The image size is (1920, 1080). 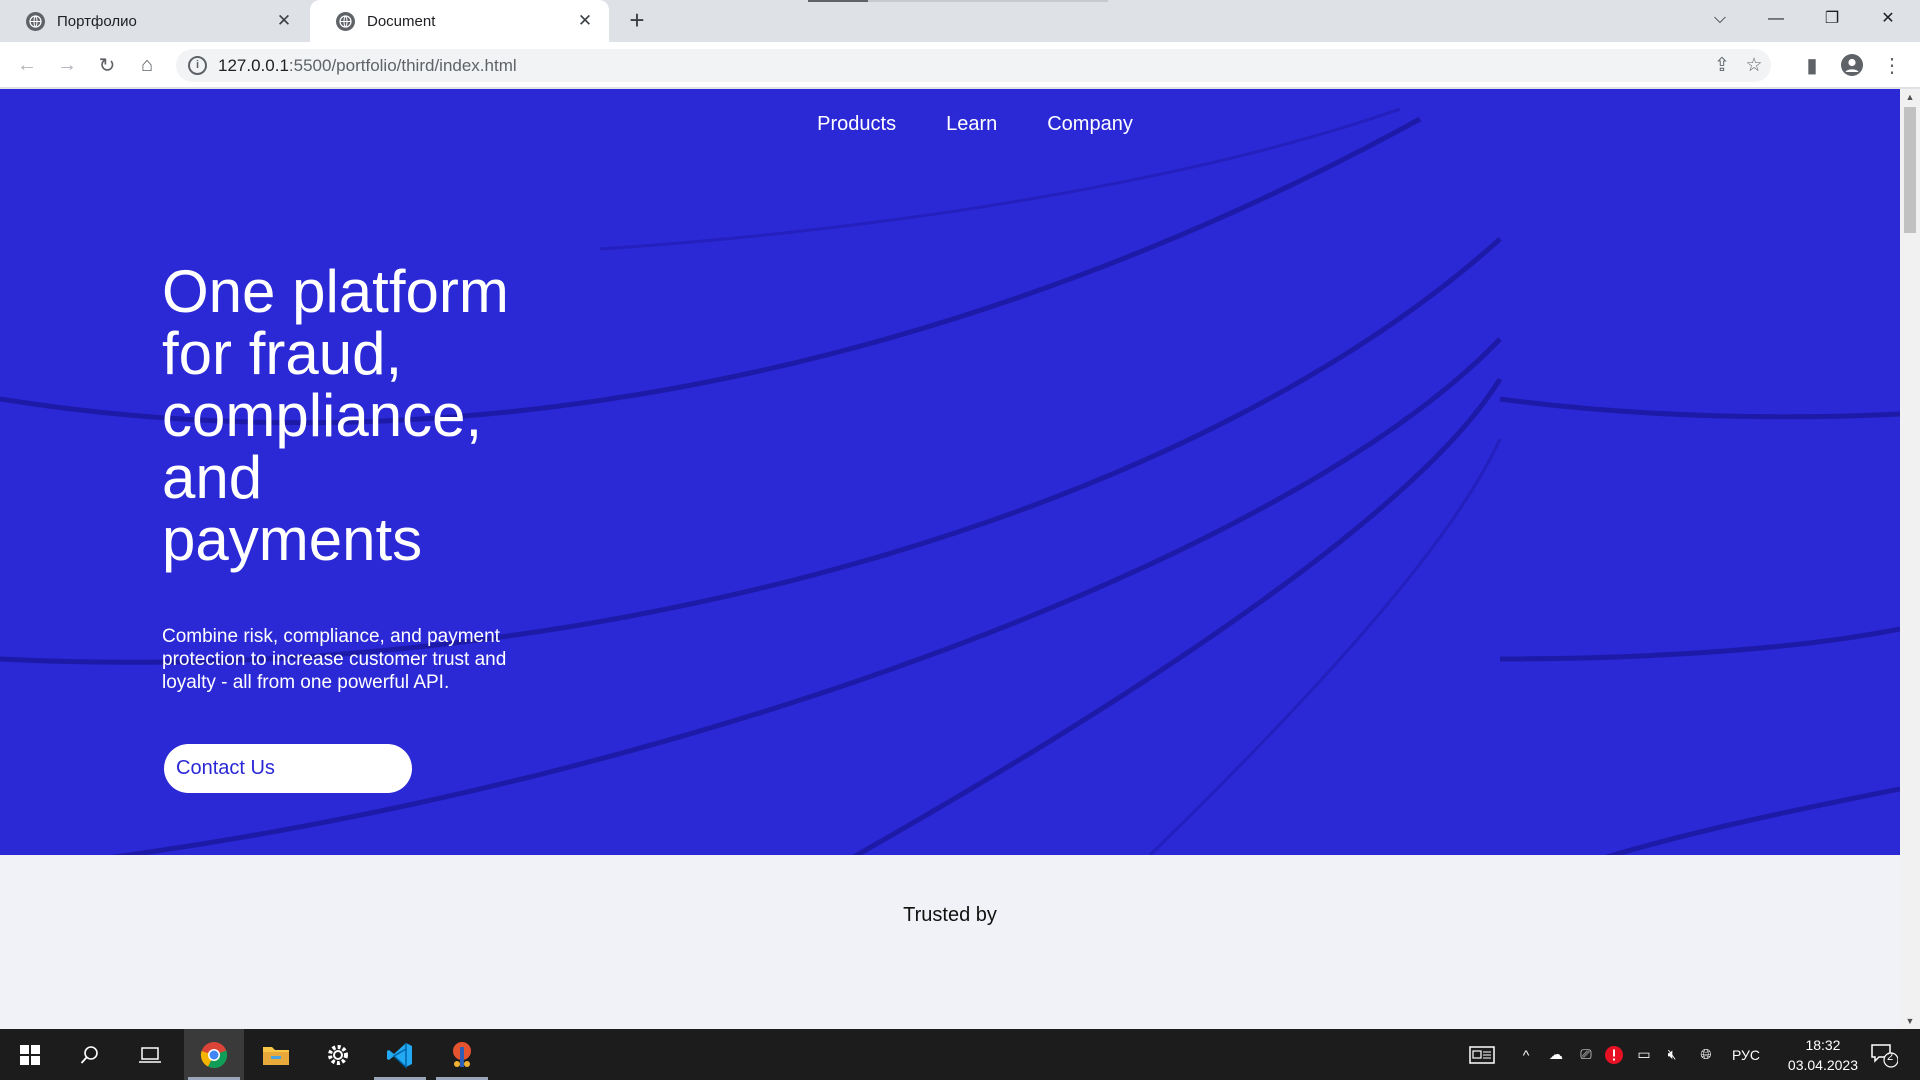 What do you see at coordinates (97, 21) in the screenshot?
I see `tab-title: Портфолио` at bounding box center [97, 21].